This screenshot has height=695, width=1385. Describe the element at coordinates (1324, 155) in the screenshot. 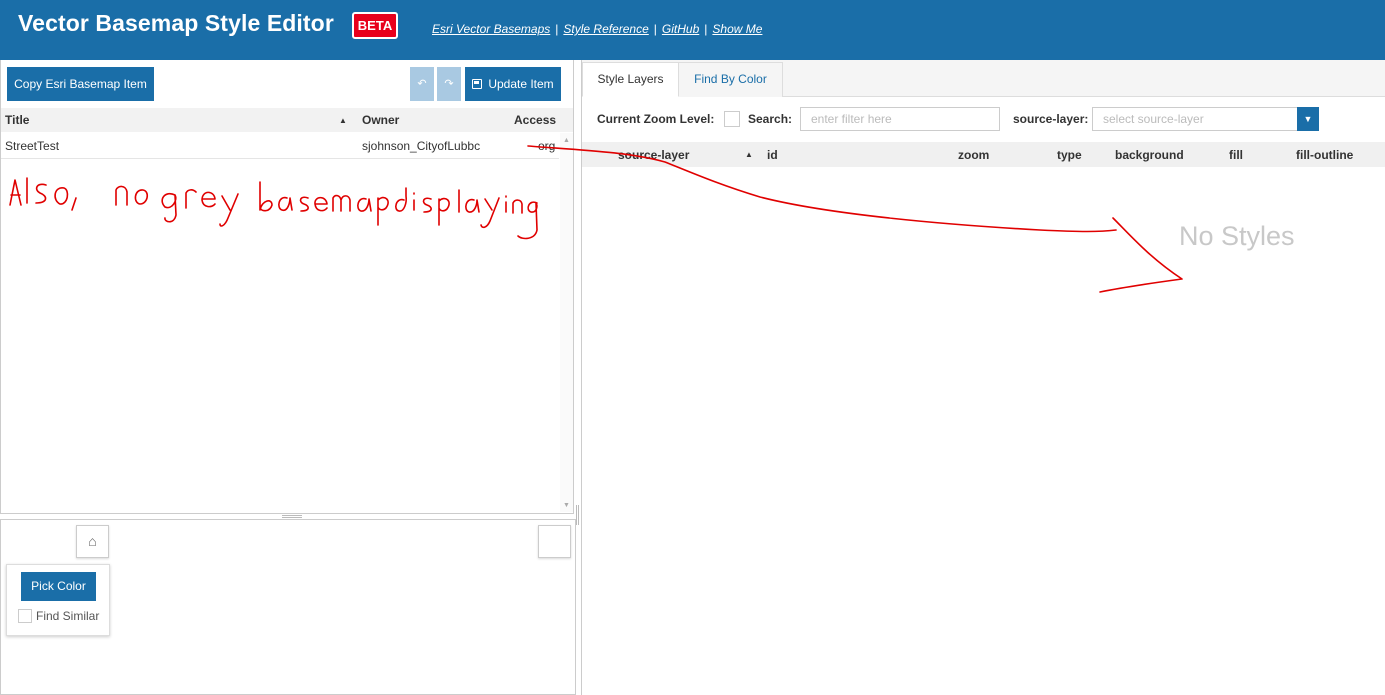

I see `column-fill-outline: fill-outline` at that location.